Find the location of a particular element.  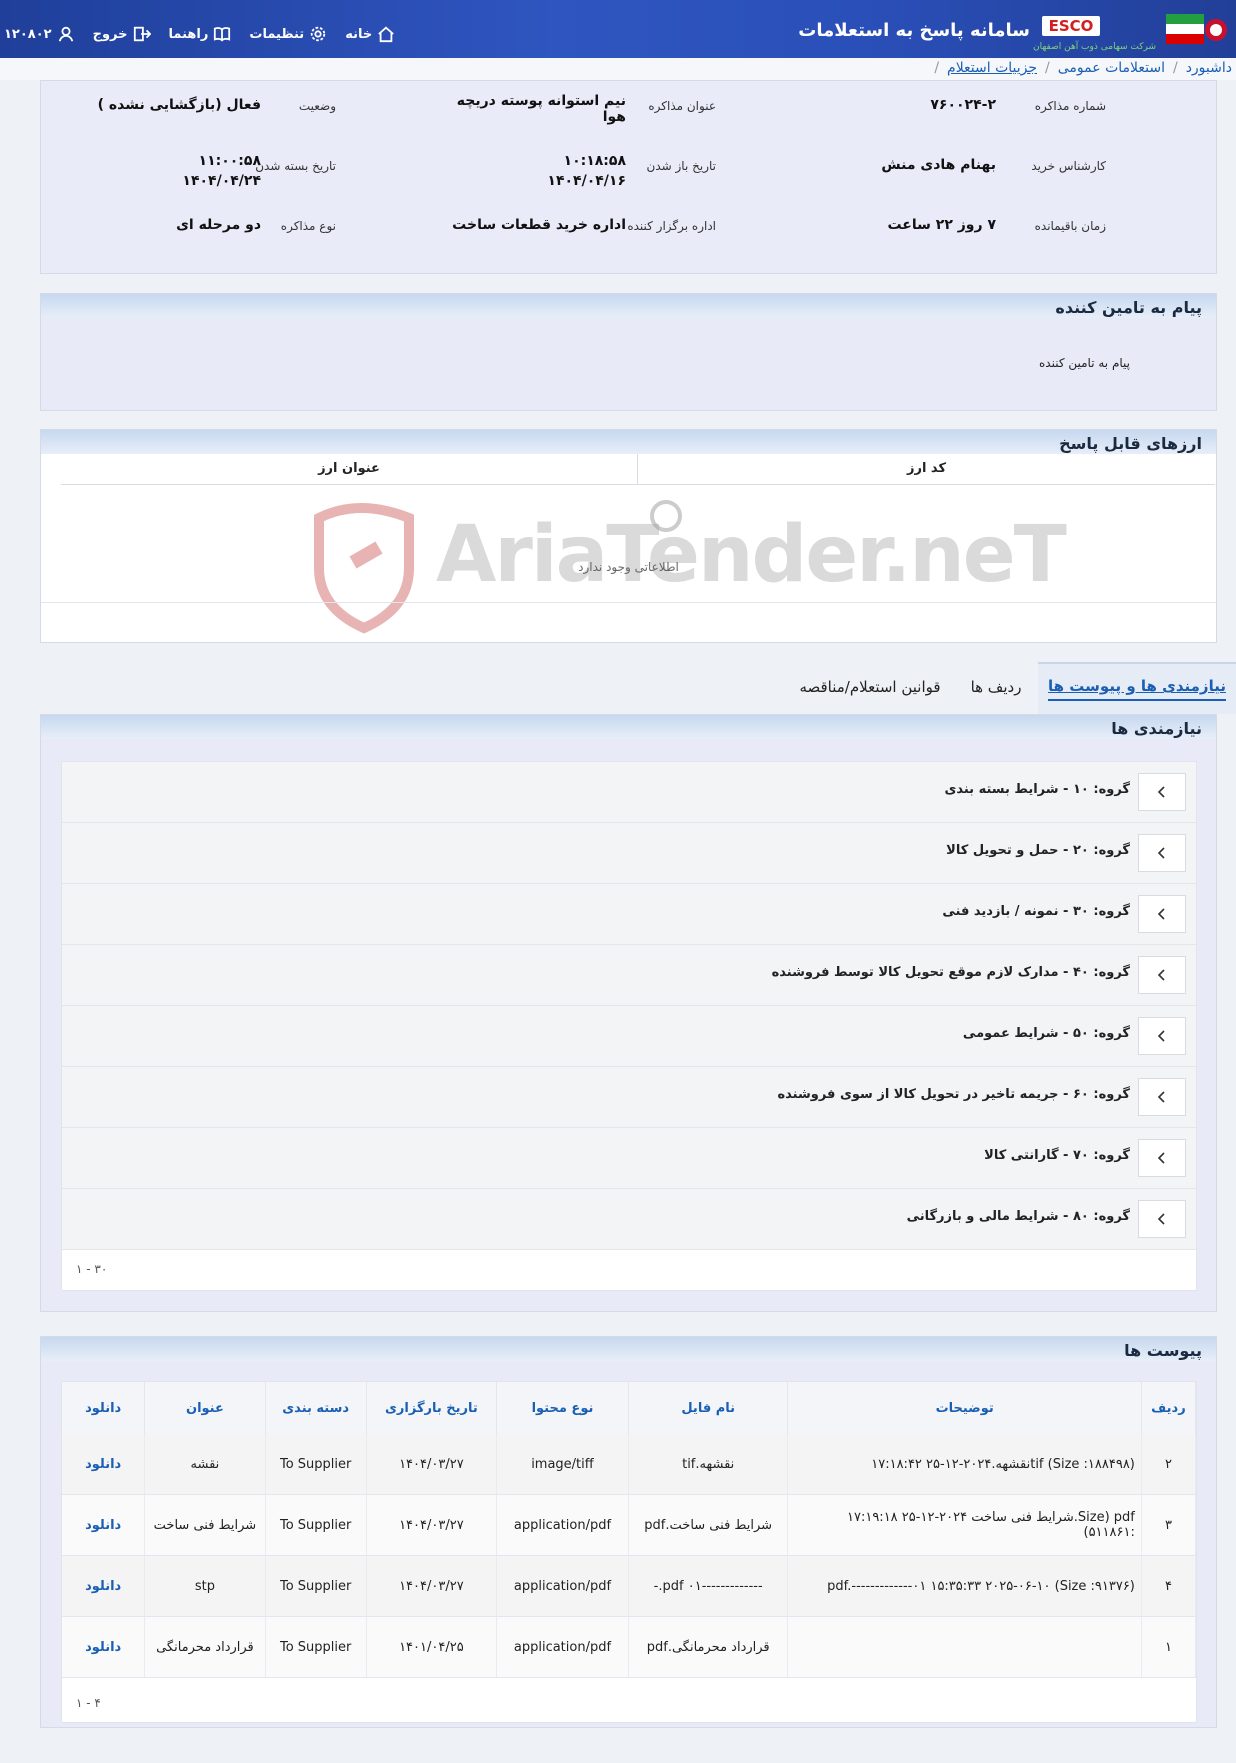

col-content-type: نوع محتوا is located at coordinates (562, 1408).